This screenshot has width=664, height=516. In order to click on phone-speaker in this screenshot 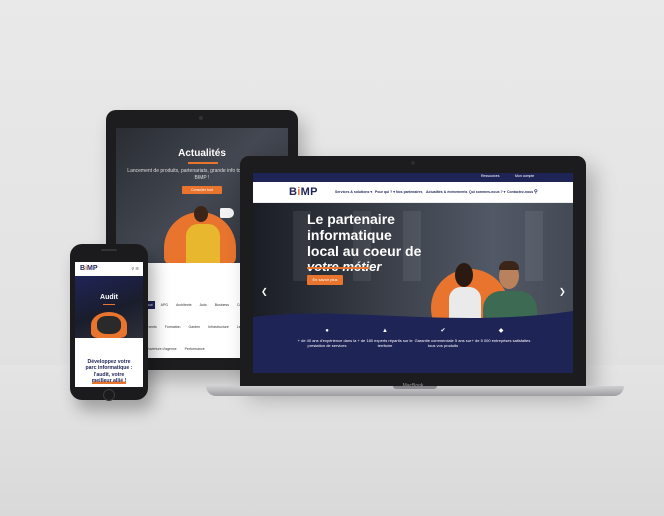, I will do `click(109, 250)`.